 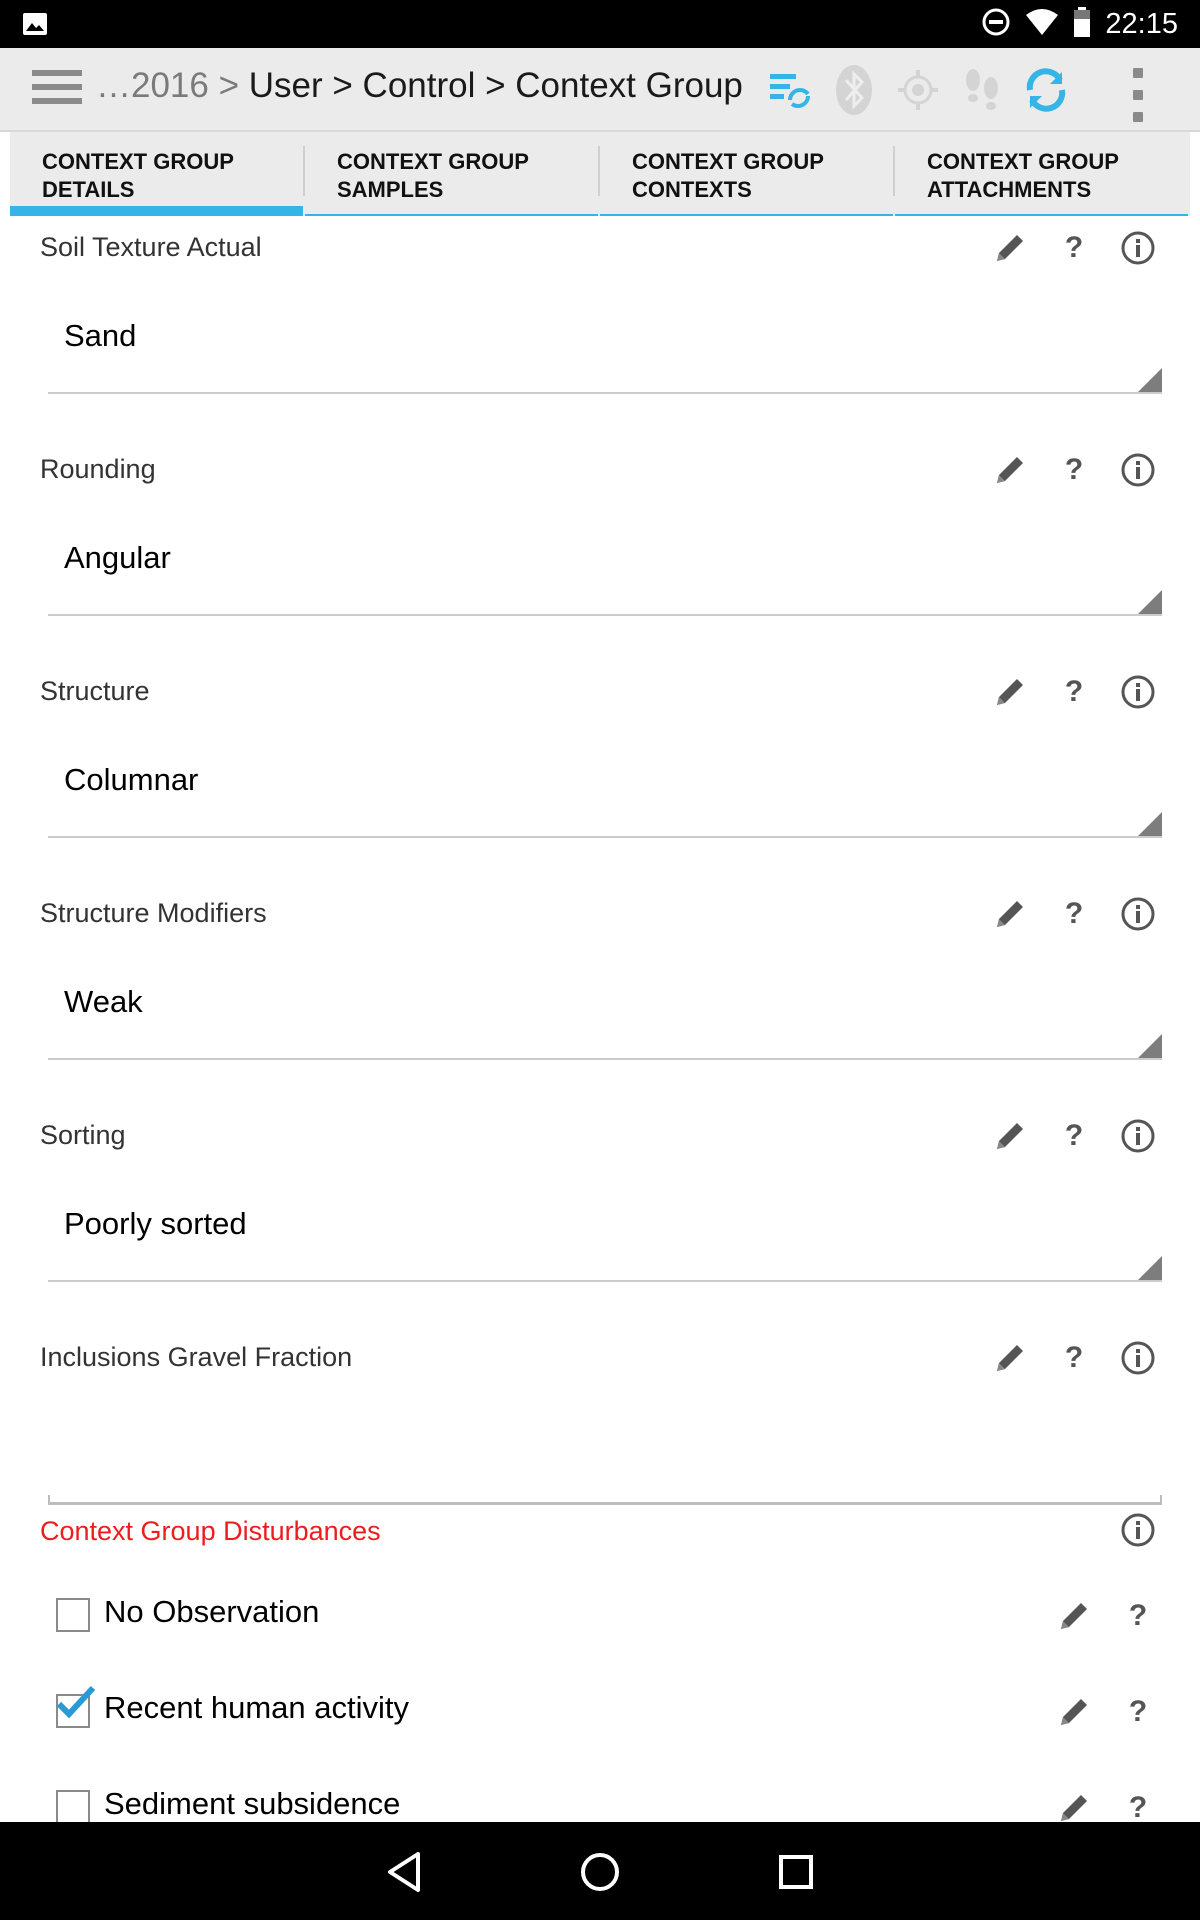 What do you see at coordinates (100, 335) in the screenshot?
I see `dropdown-value: Sand` at bounding box center [100, 335].